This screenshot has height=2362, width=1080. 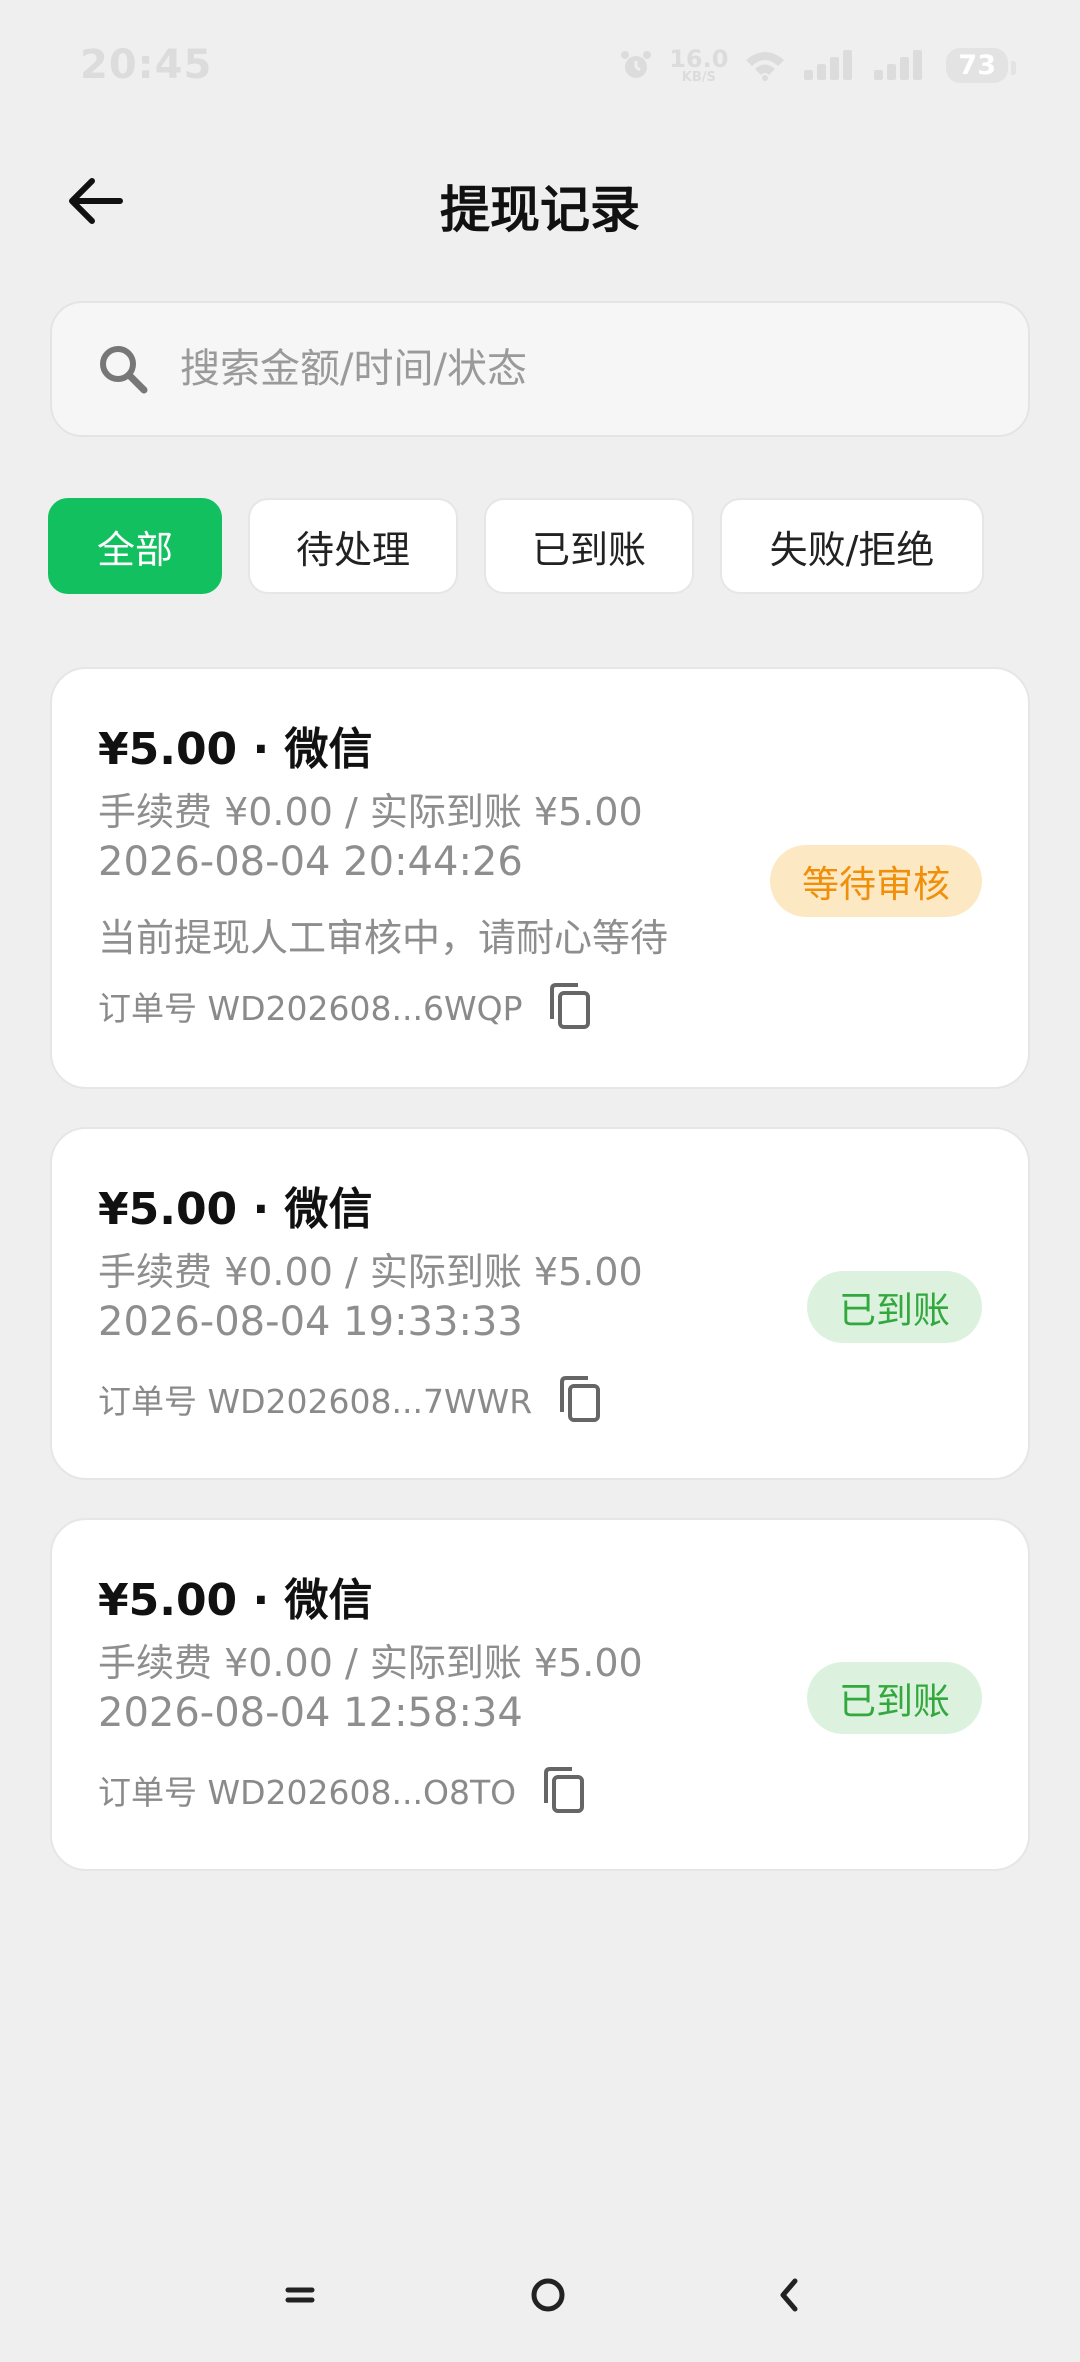 I want to click on net-speed: 16.0 KB/S, so click(x=698, y=65).